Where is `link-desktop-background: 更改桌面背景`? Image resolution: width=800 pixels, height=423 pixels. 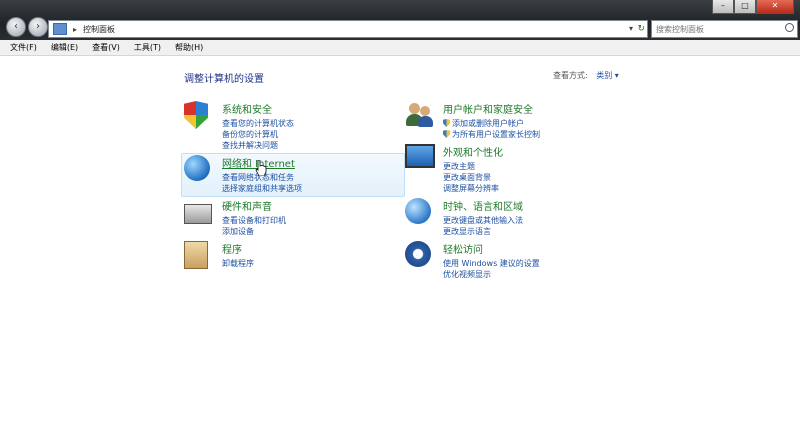 link-desktop-background: 更改桌面背景 is located at coordinates (473, 177).